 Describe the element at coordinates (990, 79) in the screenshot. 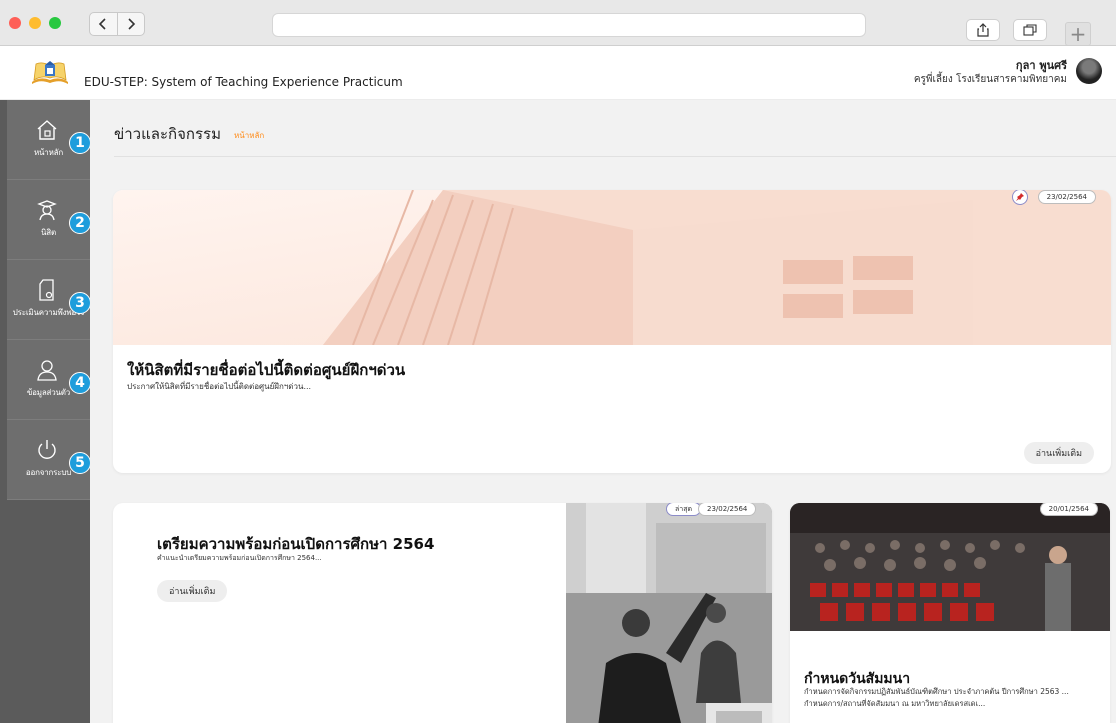

I see `user-role: ครูพี่เลี้ยง โรงเรียนสารคามพิทยาคม` at that location.